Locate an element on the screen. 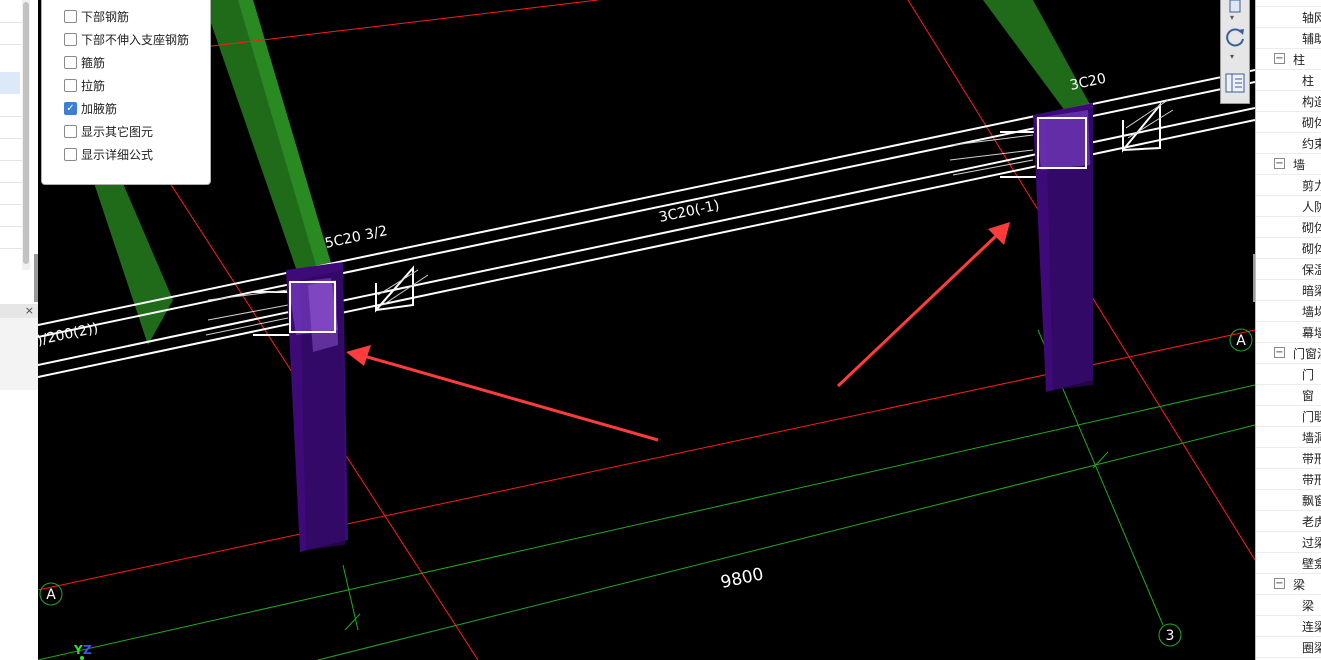 This screenshot has height=660, width=1321. tree-group: −门窗洞 is located at coordinates (1288, 353).